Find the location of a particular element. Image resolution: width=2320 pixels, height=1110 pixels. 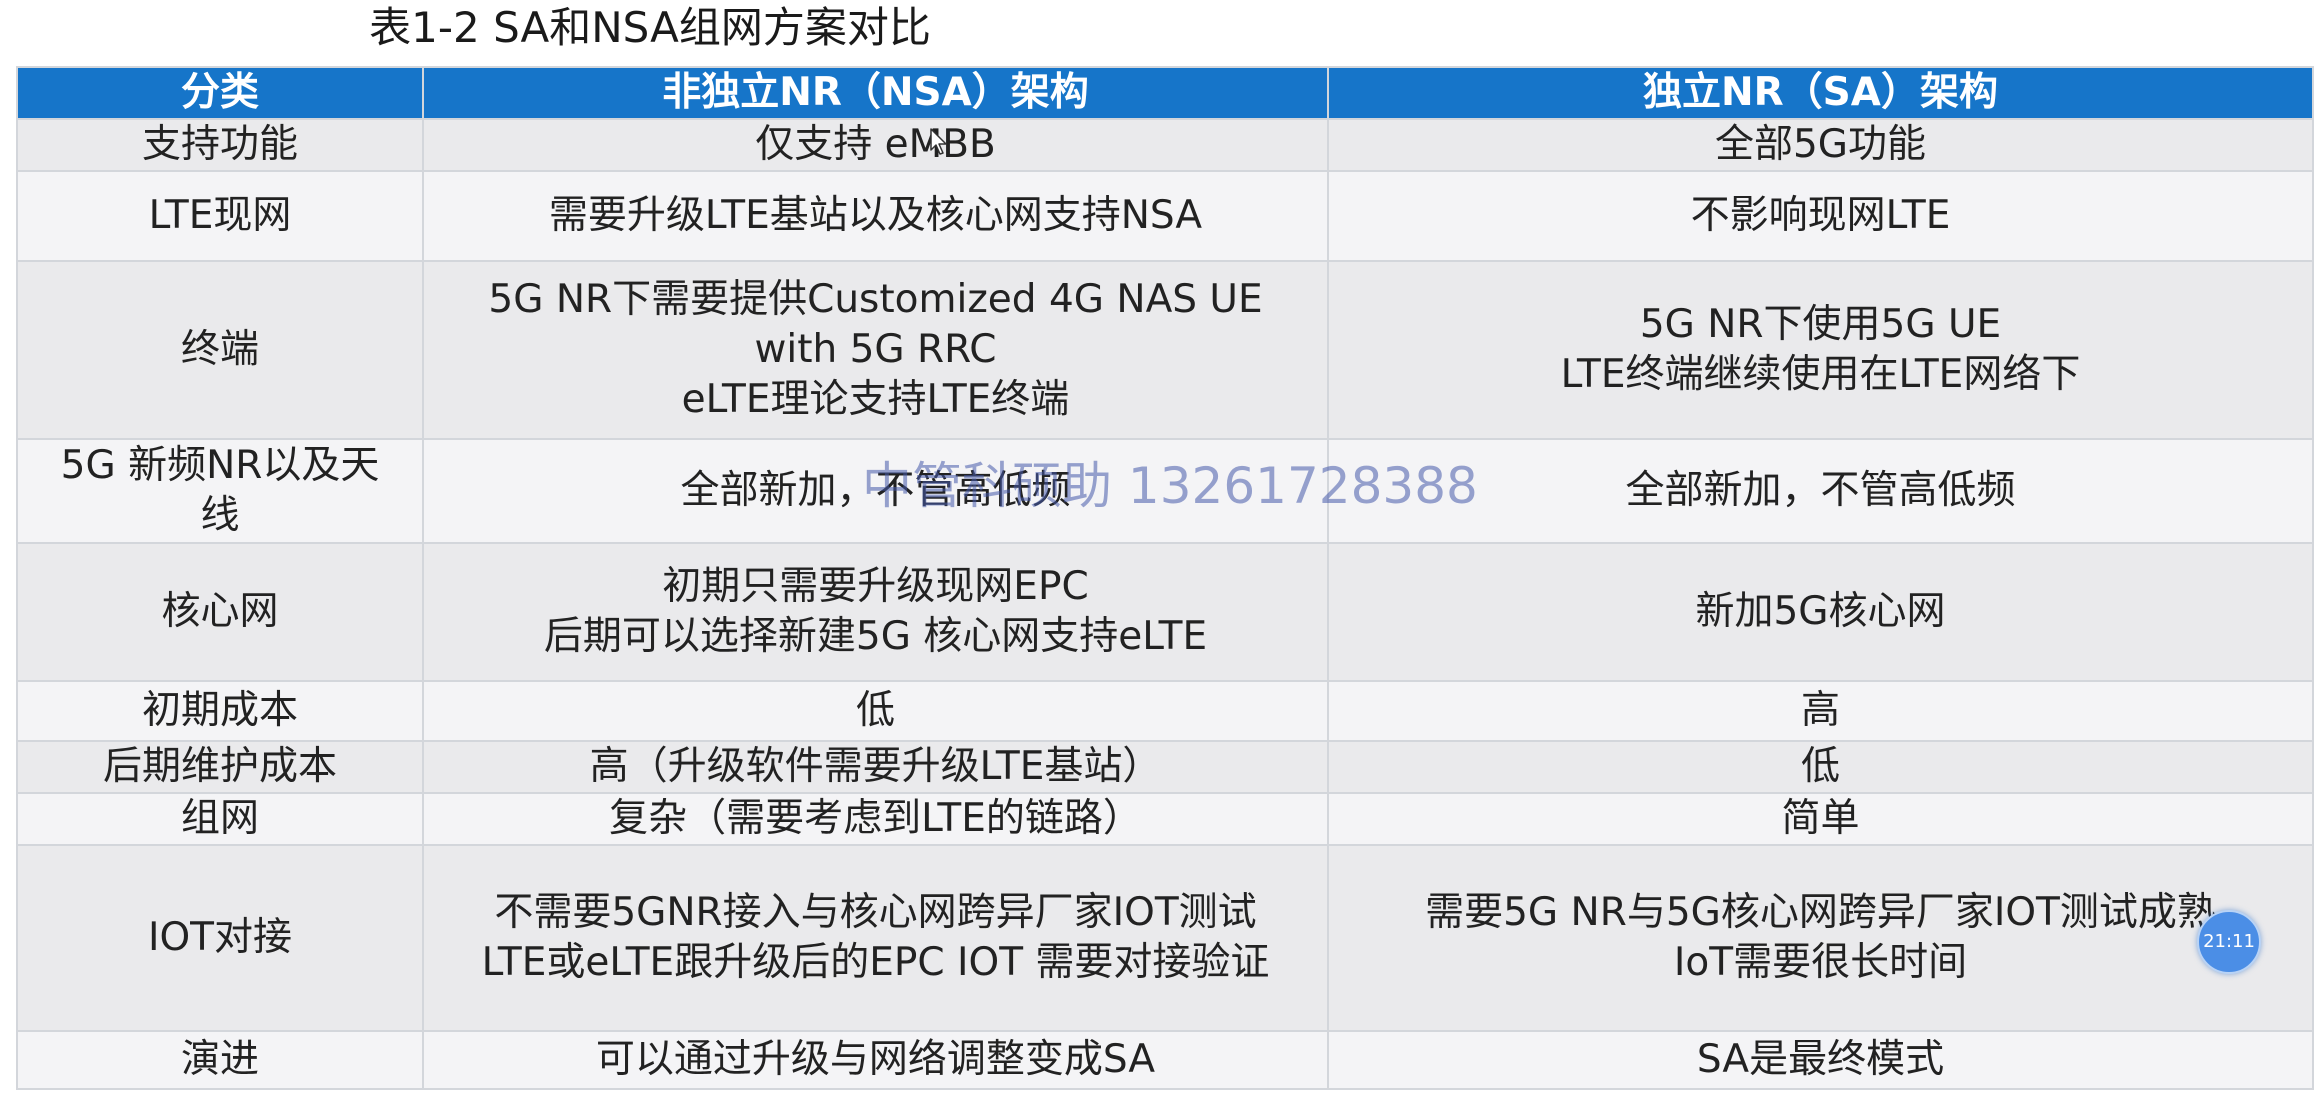

row-nsa: 低 is located at coordinates (875, 711).